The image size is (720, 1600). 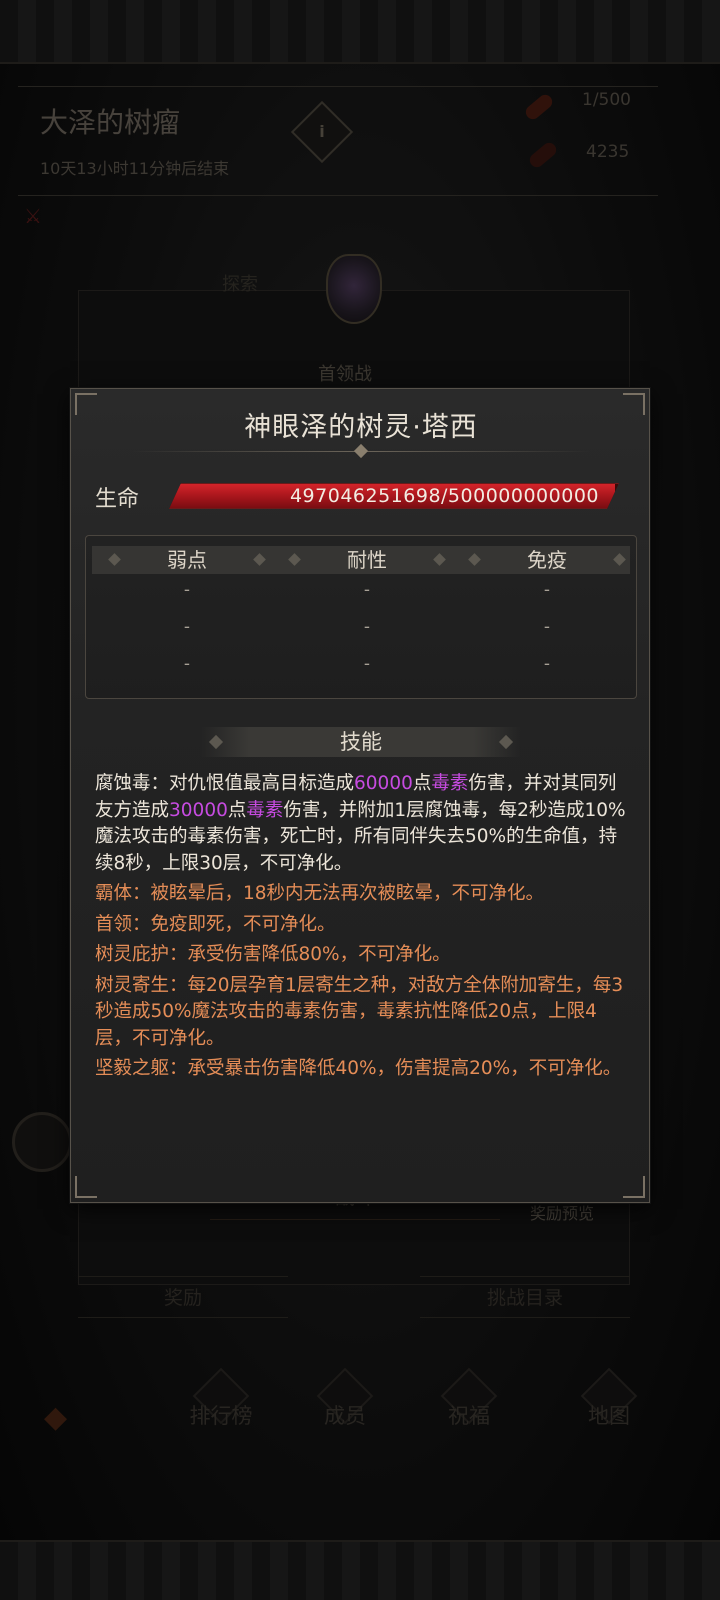 I want to click on skill-entry: 首领：免疫即死，不可净化。, so click(x=361, y=925).